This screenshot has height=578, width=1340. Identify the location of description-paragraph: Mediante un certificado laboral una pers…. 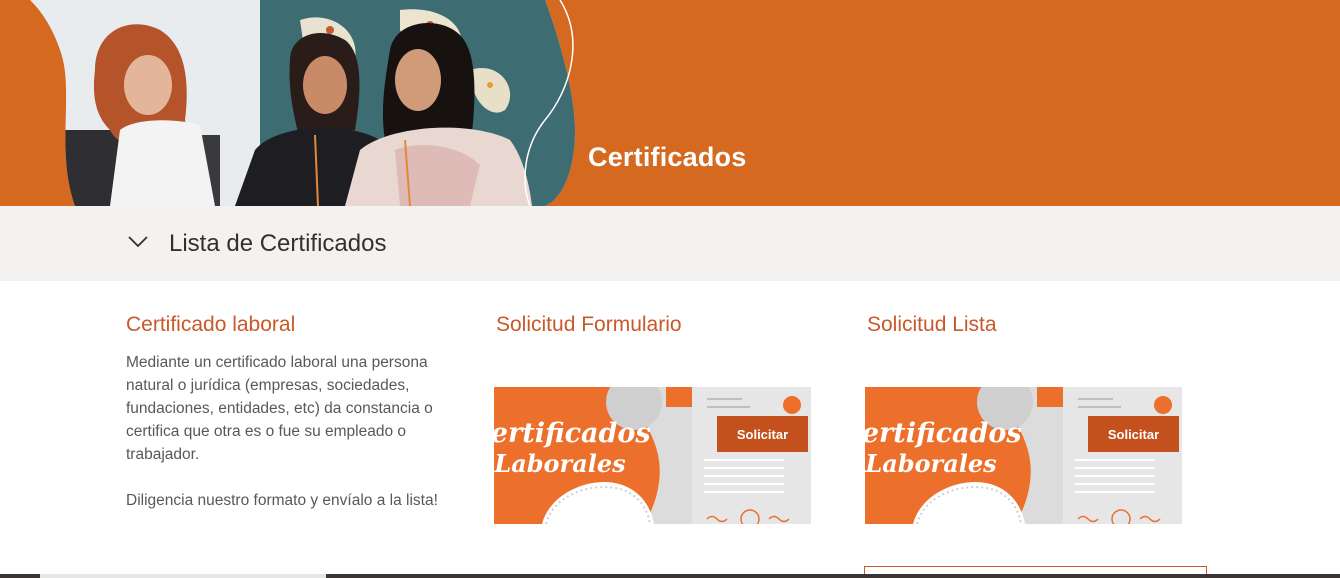
(279, 408).